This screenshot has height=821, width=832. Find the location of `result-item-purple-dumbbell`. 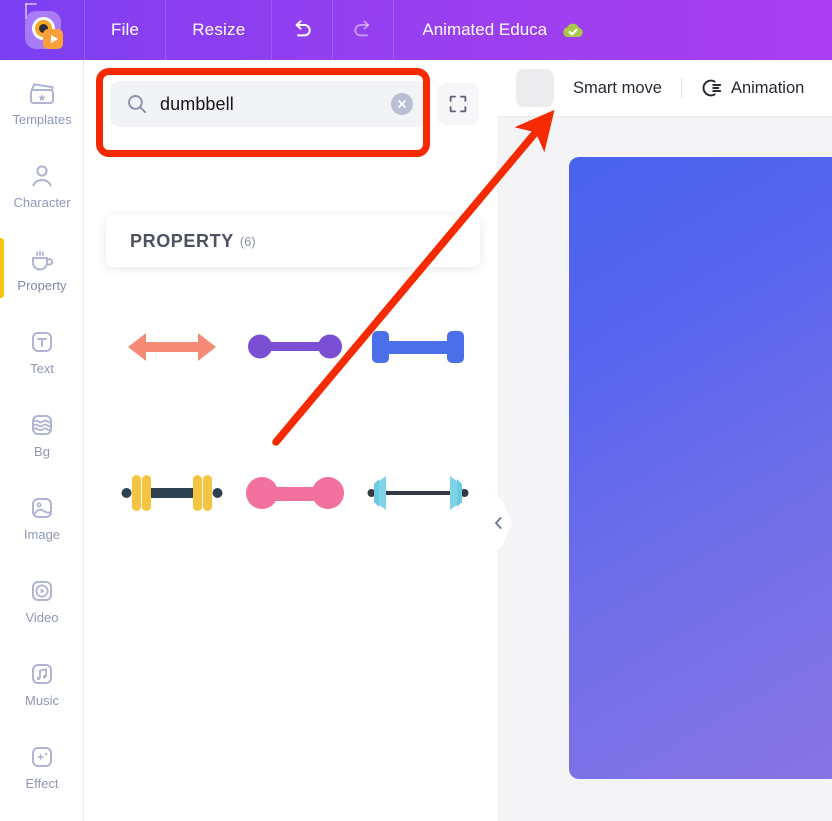

result-item-purple-dumbbell is located at coordinates (294, 347).